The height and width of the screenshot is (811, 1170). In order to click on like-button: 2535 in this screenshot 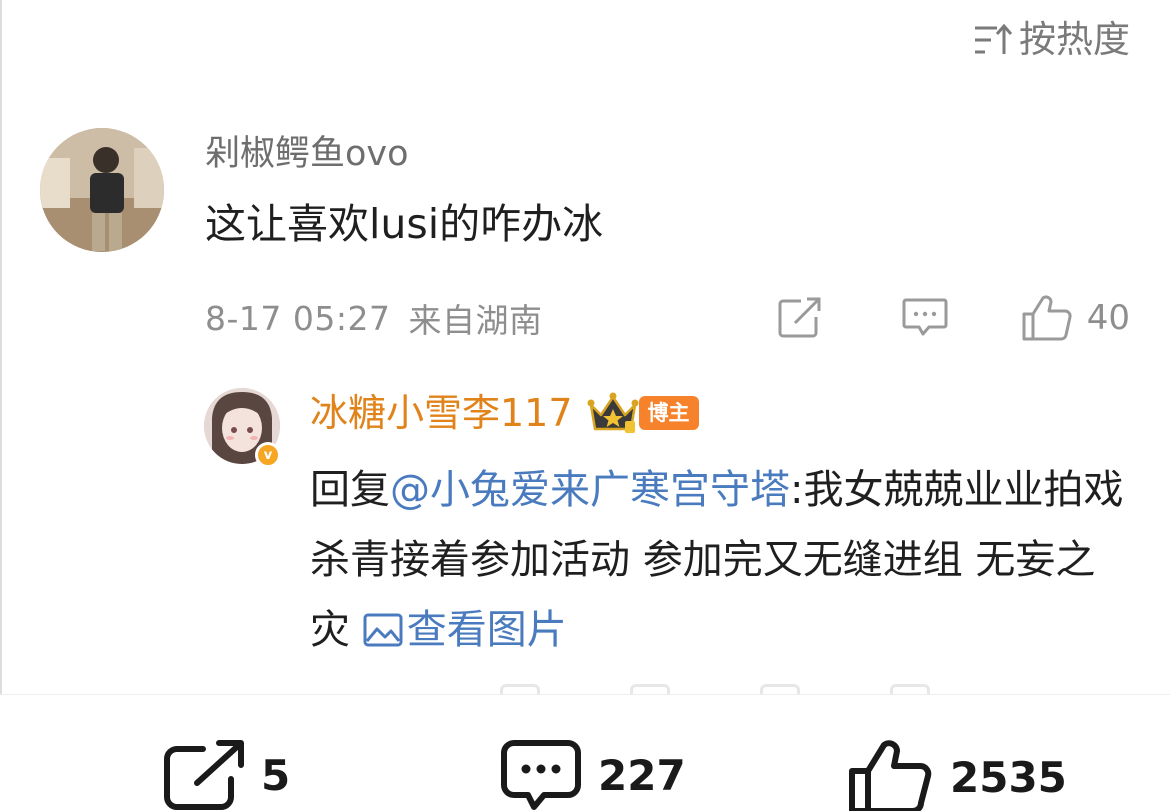, I will do `click(957, 775)`.